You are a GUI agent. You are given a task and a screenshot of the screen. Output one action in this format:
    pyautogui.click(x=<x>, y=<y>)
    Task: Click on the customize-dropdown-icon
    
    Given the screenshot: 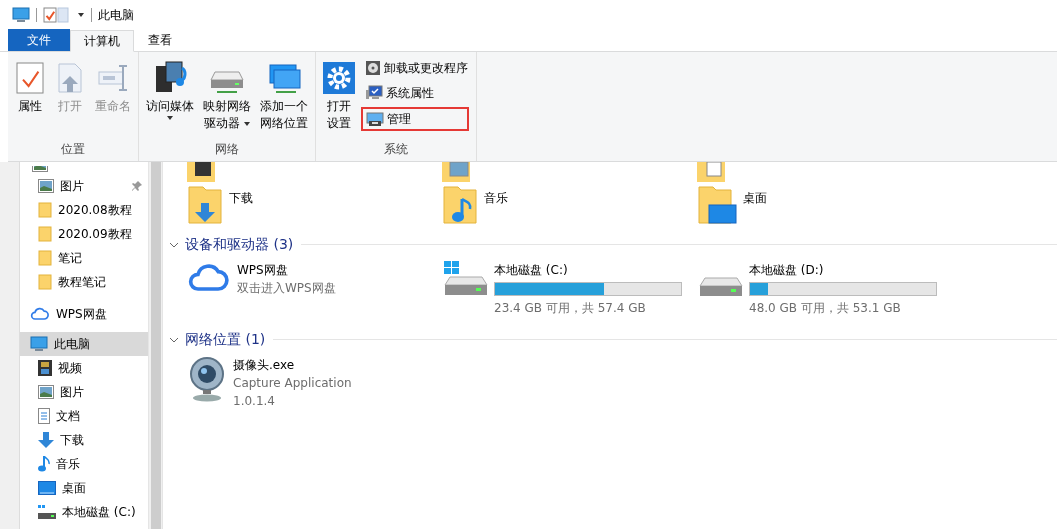 What is the action you would take?
    pyautogui.click(x=81, y=15)
    